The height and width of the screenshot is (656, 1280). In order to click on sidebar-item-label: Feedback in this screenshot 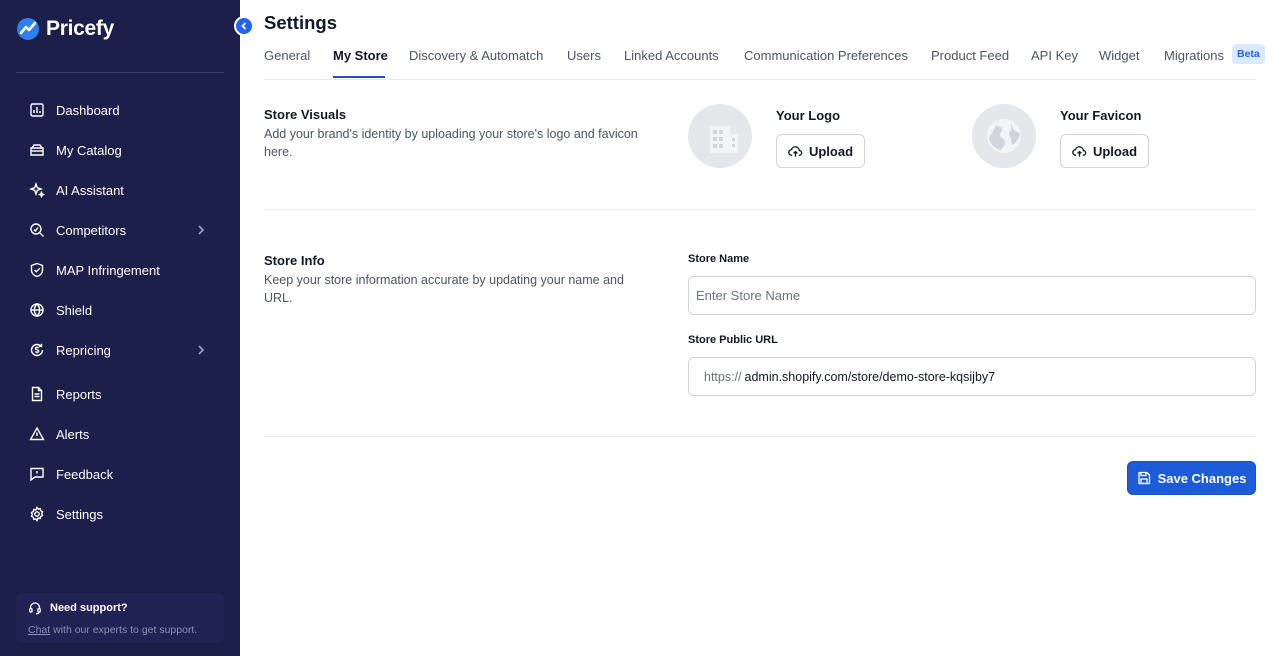, I will do `click(85, 474)`.